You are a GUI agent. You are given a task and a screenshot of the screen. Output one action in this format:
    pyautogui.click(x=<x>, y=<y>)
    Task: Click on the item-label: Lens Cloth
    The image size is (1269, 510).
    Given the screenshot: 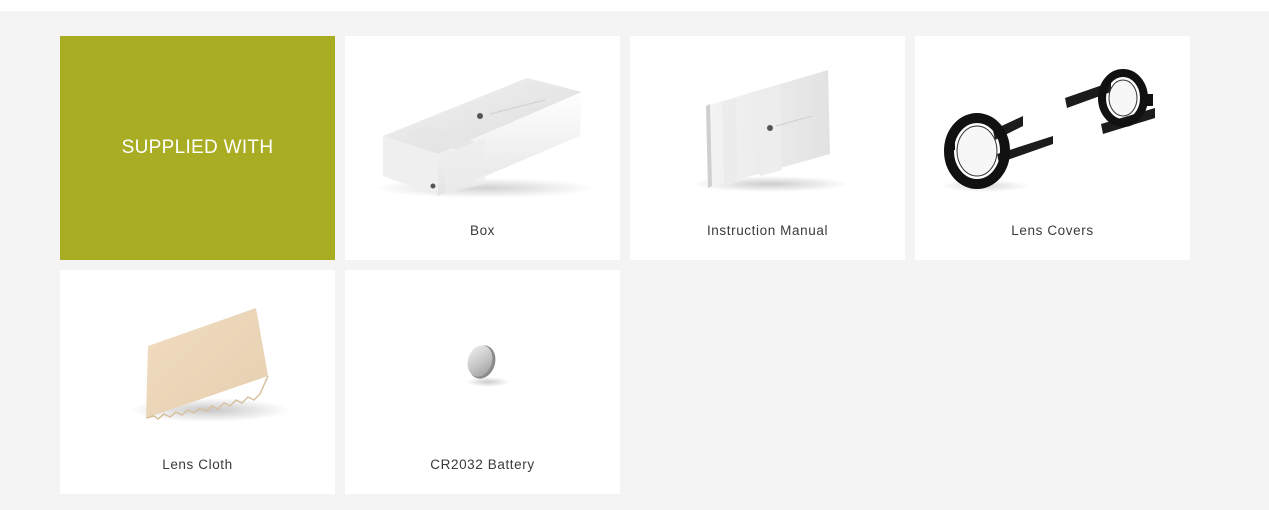 What is the action you would take?
    pyautogui.click(x=197, y=464)
    